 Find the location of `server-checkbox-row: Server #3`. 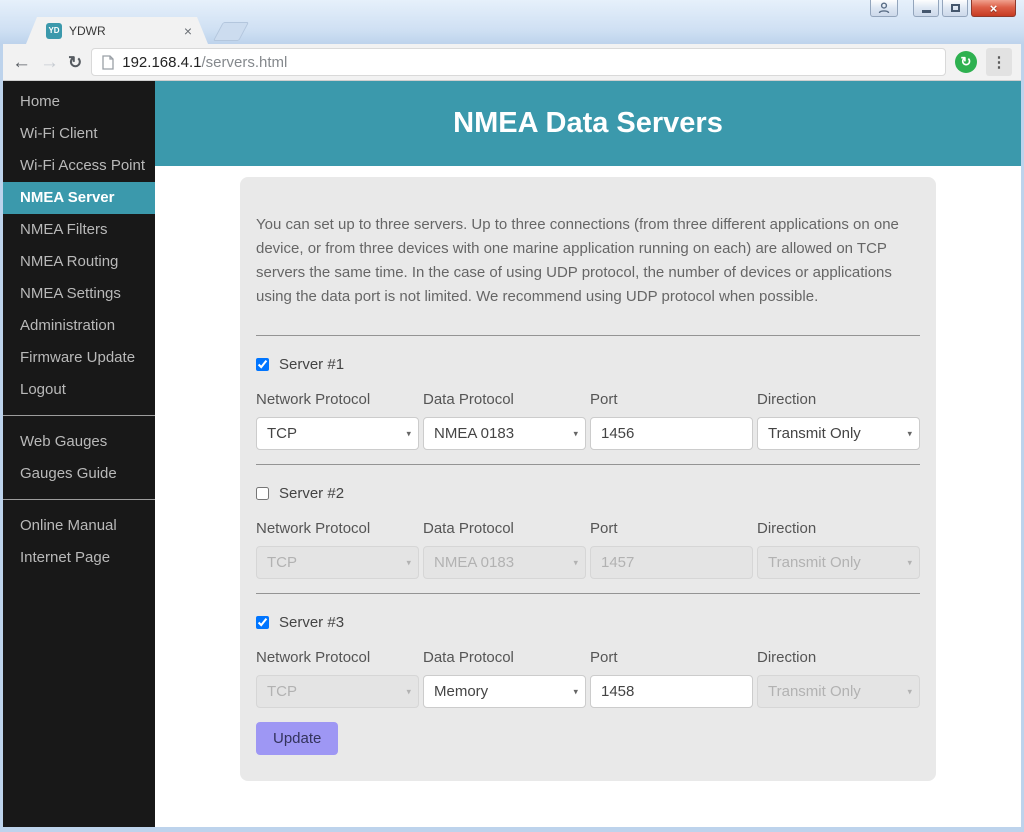

server-checkbox-row: Server #3 is located at coordinates (588, 622).